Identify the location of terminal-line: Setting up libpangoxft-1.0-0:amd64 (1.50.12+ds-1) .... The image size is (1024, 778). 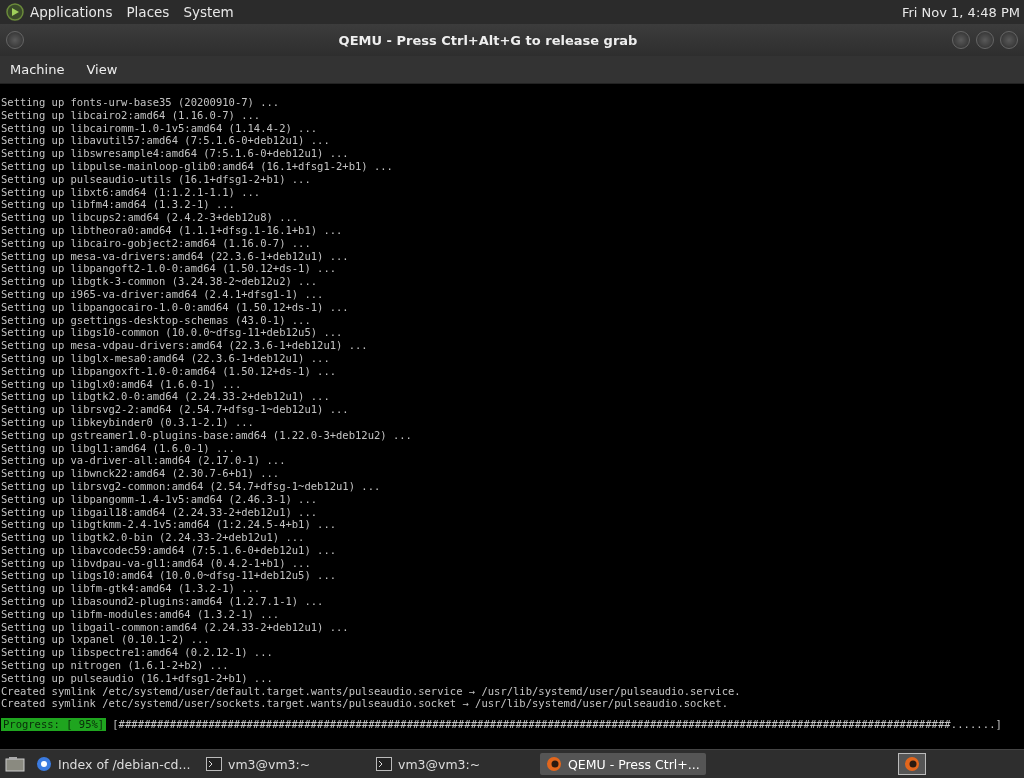
(169, 371).